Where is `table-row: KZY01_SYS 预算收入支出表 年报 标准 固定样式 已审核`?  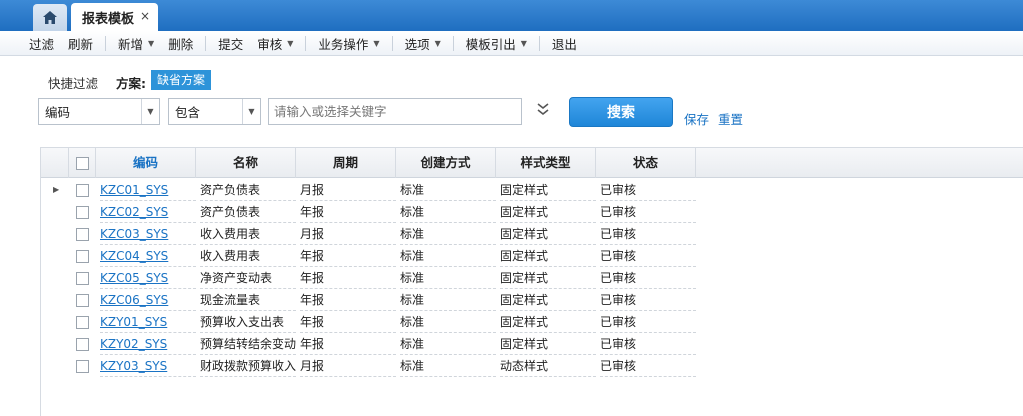
table-row: KZY01_SYS 预算收入支出表 年报 标准 固定样式 已审核 is located at coordinates (532, 322).